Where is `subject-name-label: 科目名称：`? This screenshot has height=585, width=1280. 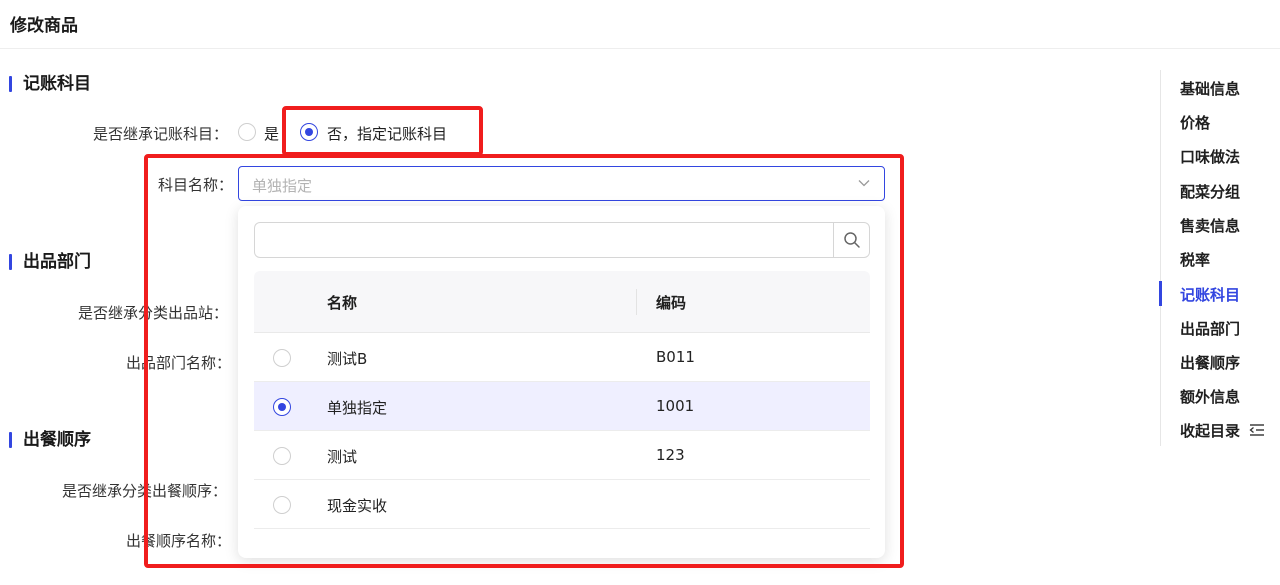 subject-name-label: 科目名称： is located at coordinates (196, 185).